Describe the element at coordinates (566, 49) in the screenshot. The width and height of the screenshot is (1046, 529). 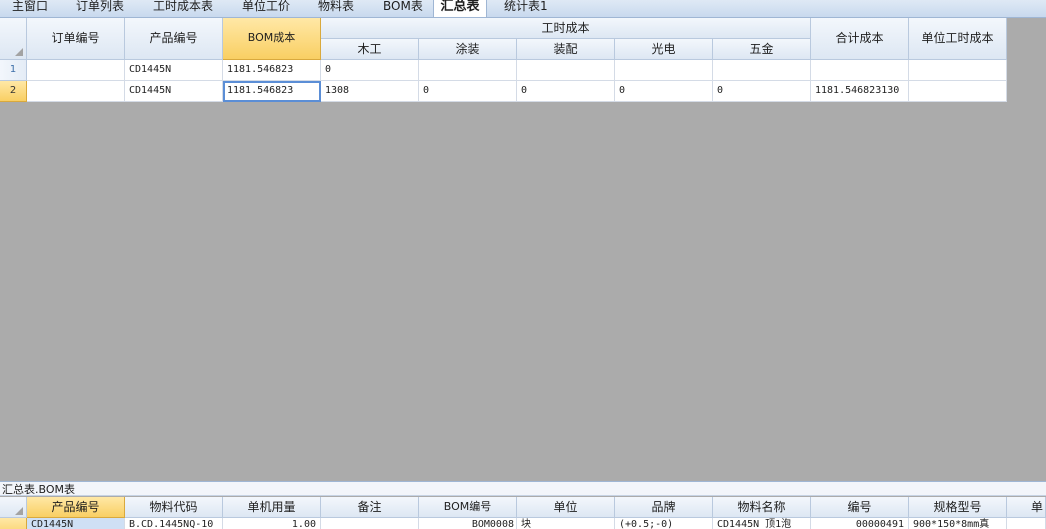
I see `col-header-assembly: 装配` at that location.